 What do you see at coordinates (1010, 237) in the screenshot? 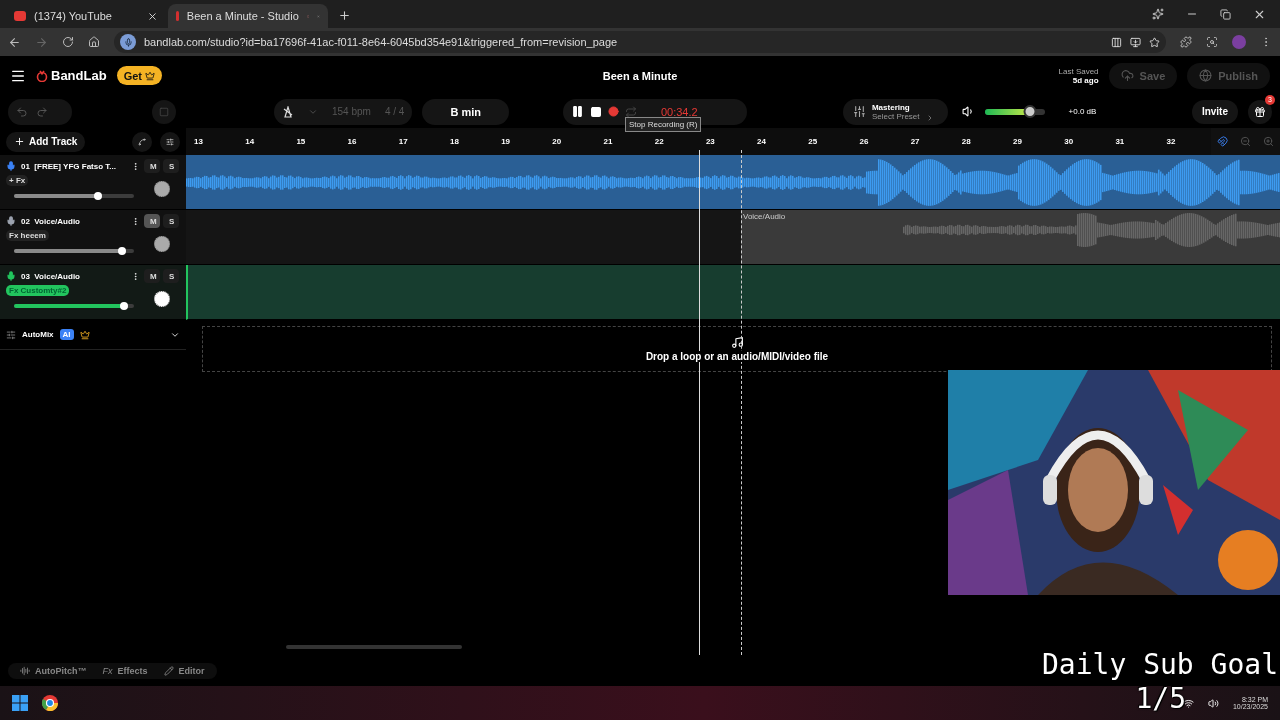
I see `audio-clip: Voice/Audio` at bounding box center [1010, 237].